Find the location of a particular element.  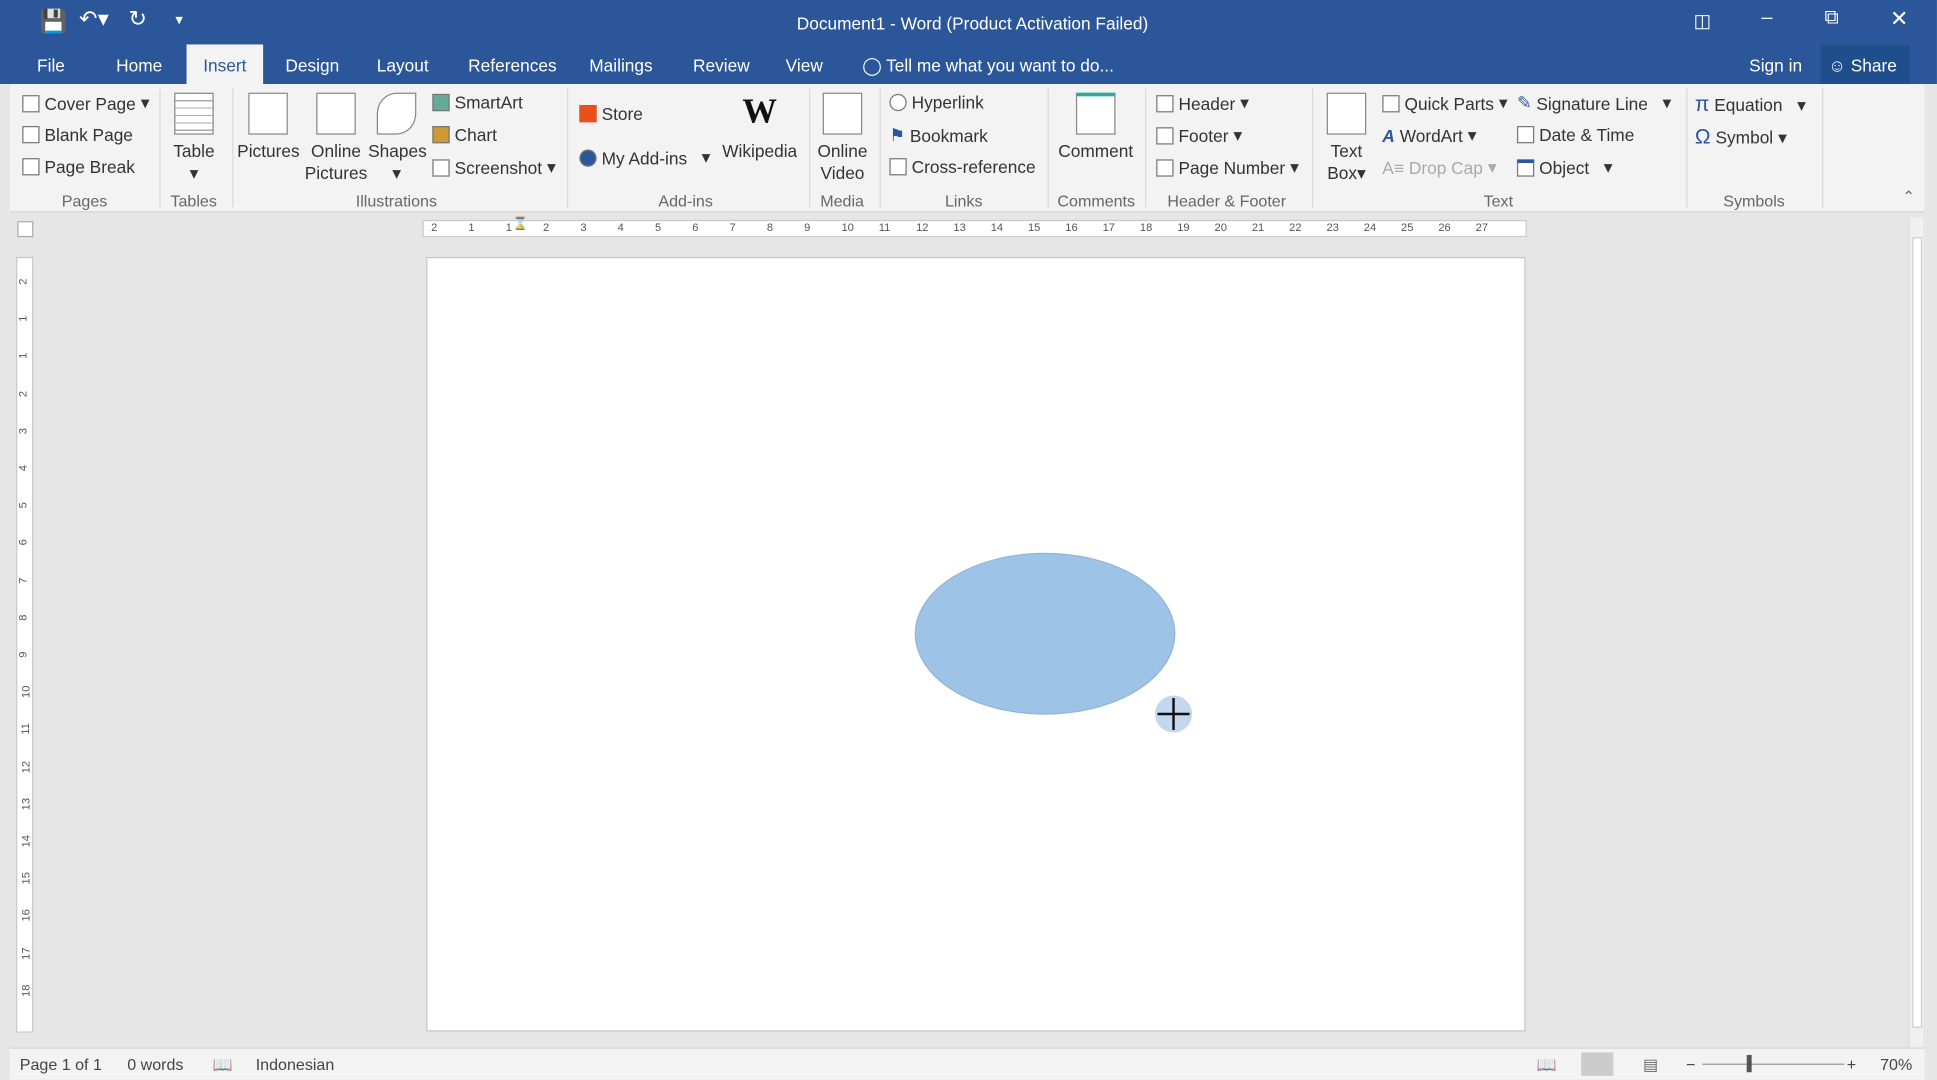

online-pictures-icon is located at coordinates (336, 113).